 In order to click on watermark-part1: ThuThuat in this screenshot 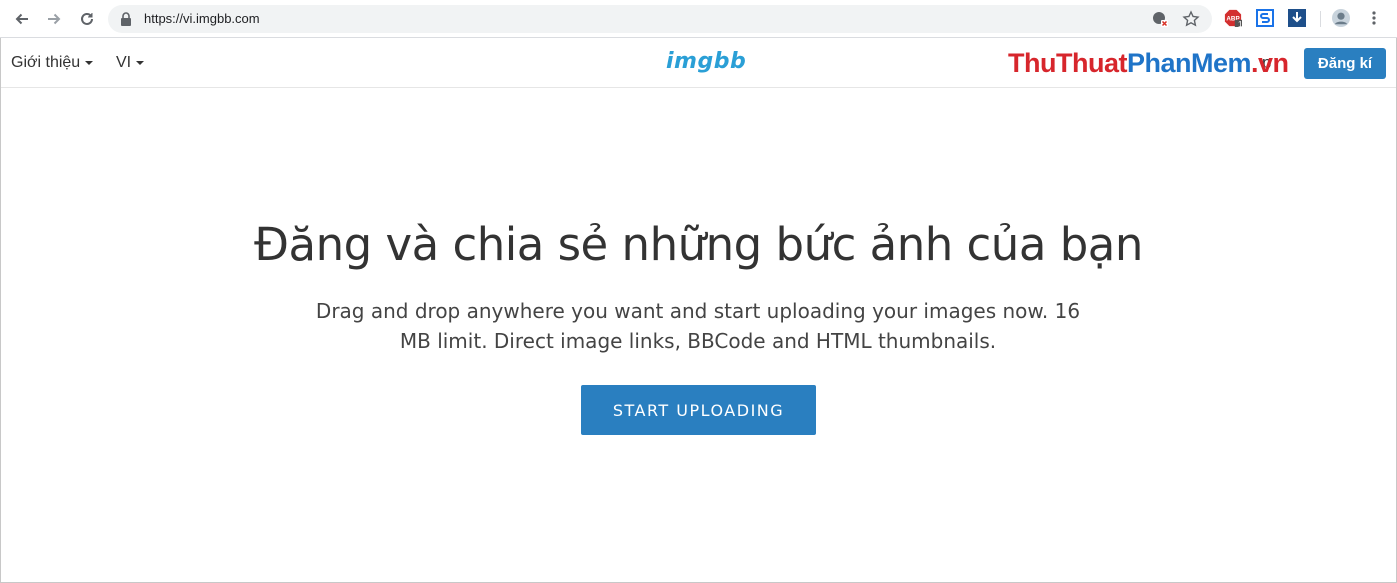, I will do `click(1067, 63)`.